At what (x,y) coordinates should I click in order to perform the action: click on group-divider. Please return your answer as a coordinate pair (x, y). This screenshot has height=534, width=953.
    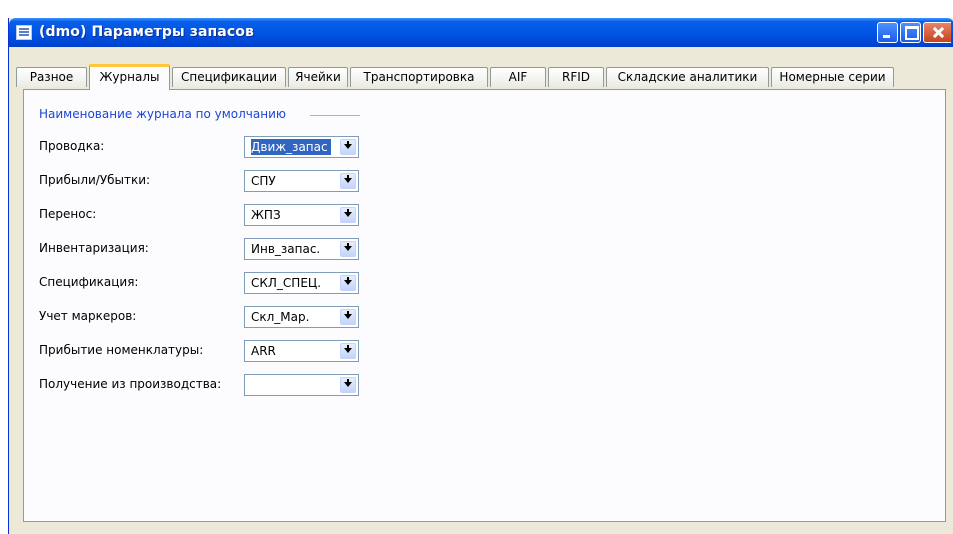
    Looking at the image, I should click on (335, 115).